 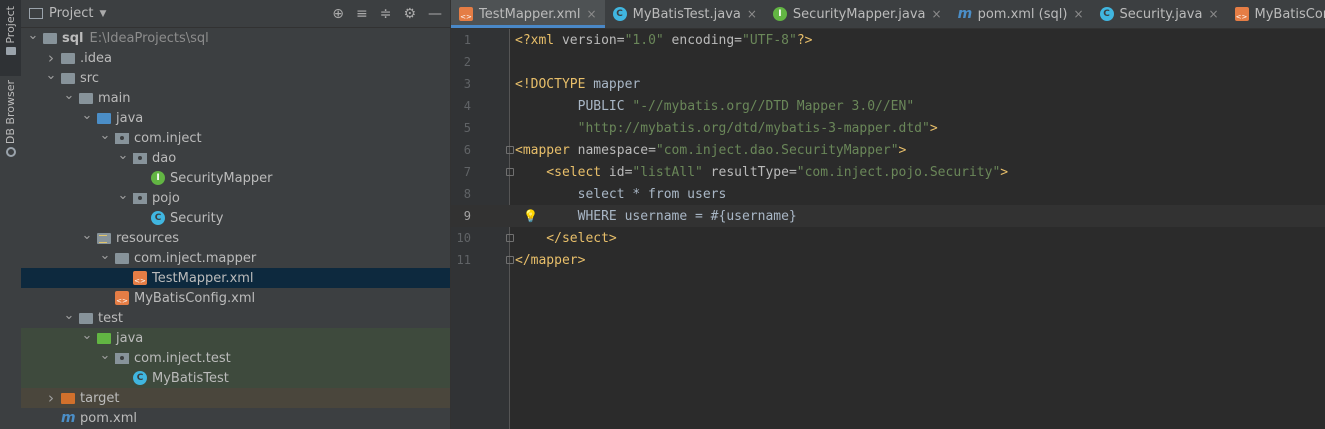 I want to click on tree-item: ⌄ com.inject.test, so click(x=235, y=358).